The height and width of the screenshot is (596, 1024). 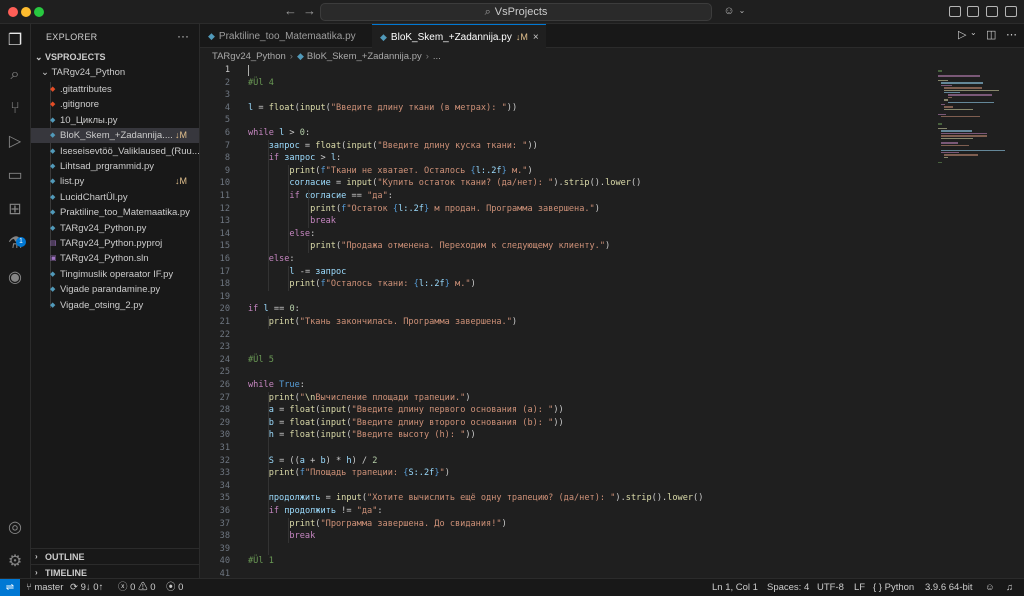 What do you see at coordinates (224, 523) in the screenshot?
I see `line-number: 37` at bounding box center [224, 523].